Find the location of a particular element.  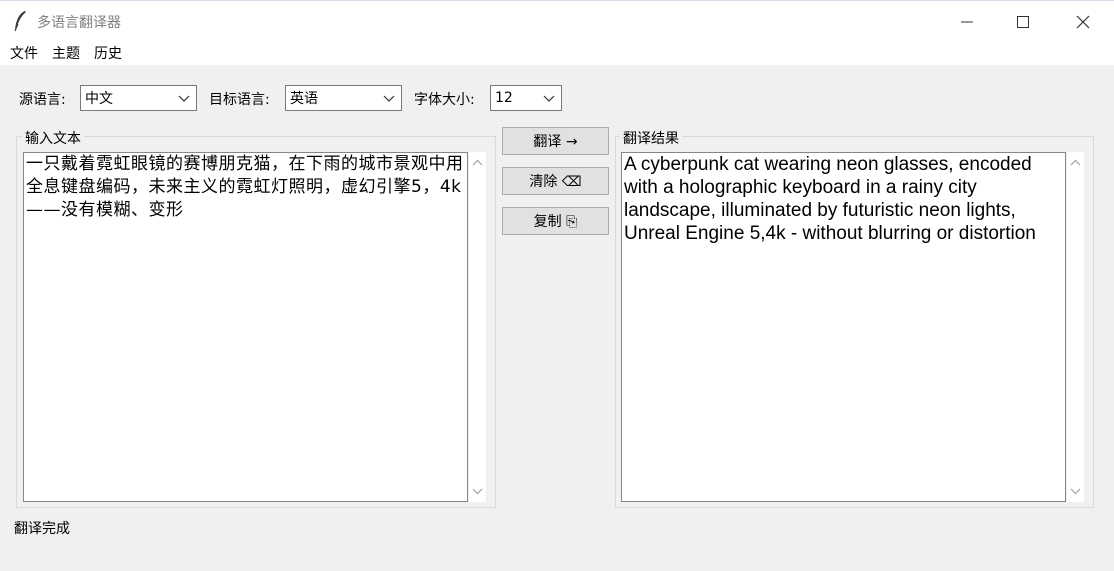

minimize-button is located at coordinates (967, 21).